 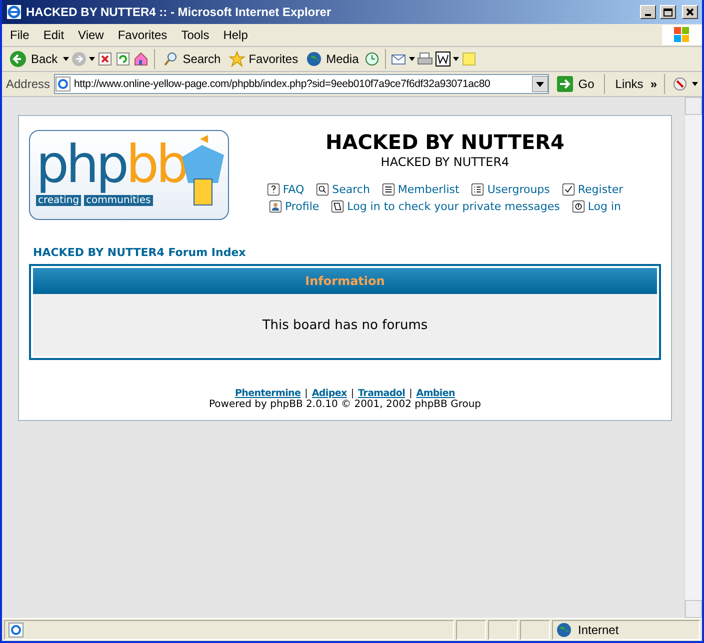 I want to click on help-icon, so click(x=273, y=189).